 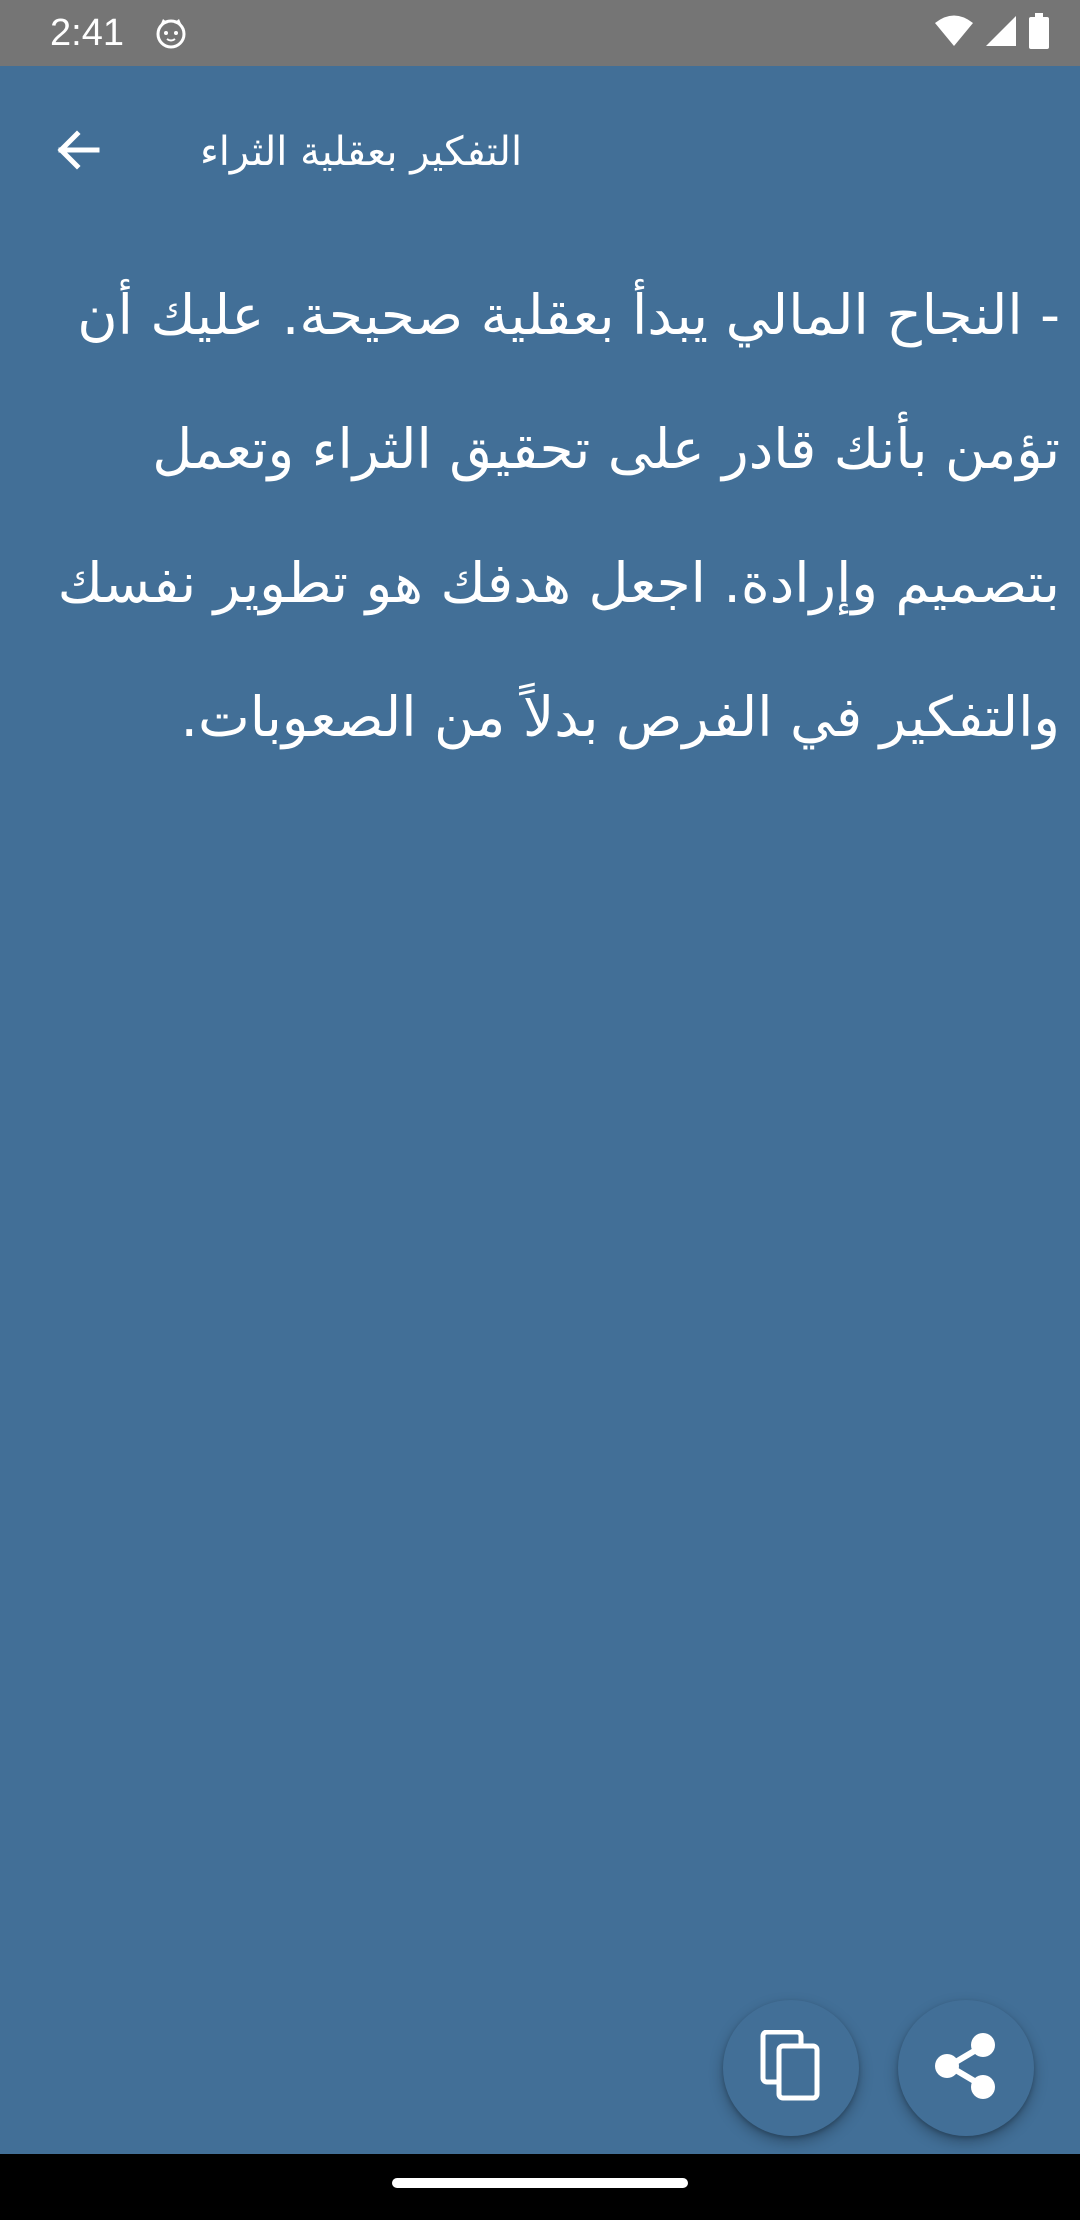 What do you see at coordinates (361, 152) in the screenshot?
I see `page-title: التفكير بعقلية الثراء` at bounding box center [361, 152].